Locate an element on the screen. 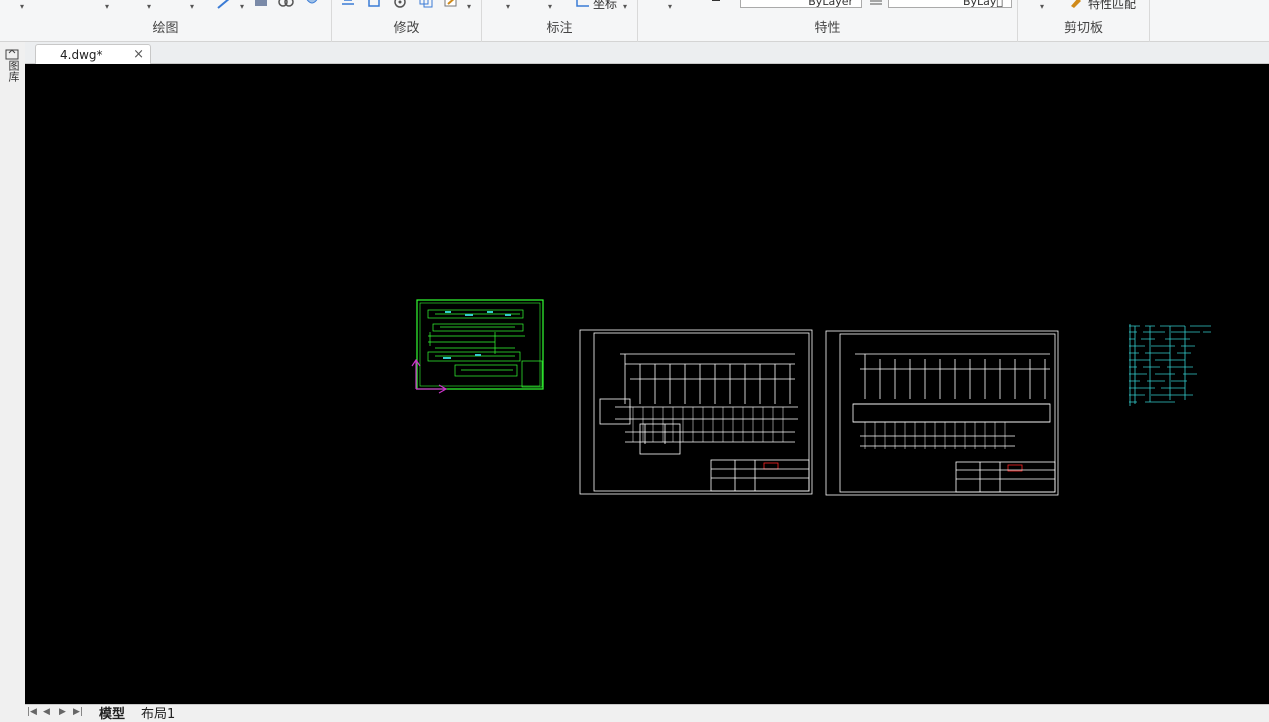 The height and width of the screenshot is (722, 1269). library-panel-tab: 图库 is located at coordinates (12, 71).